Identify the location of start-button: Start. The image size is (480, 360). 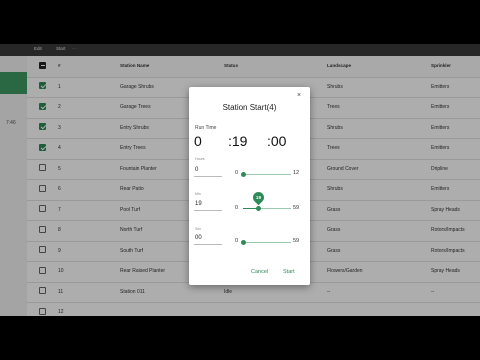
(289, 272).